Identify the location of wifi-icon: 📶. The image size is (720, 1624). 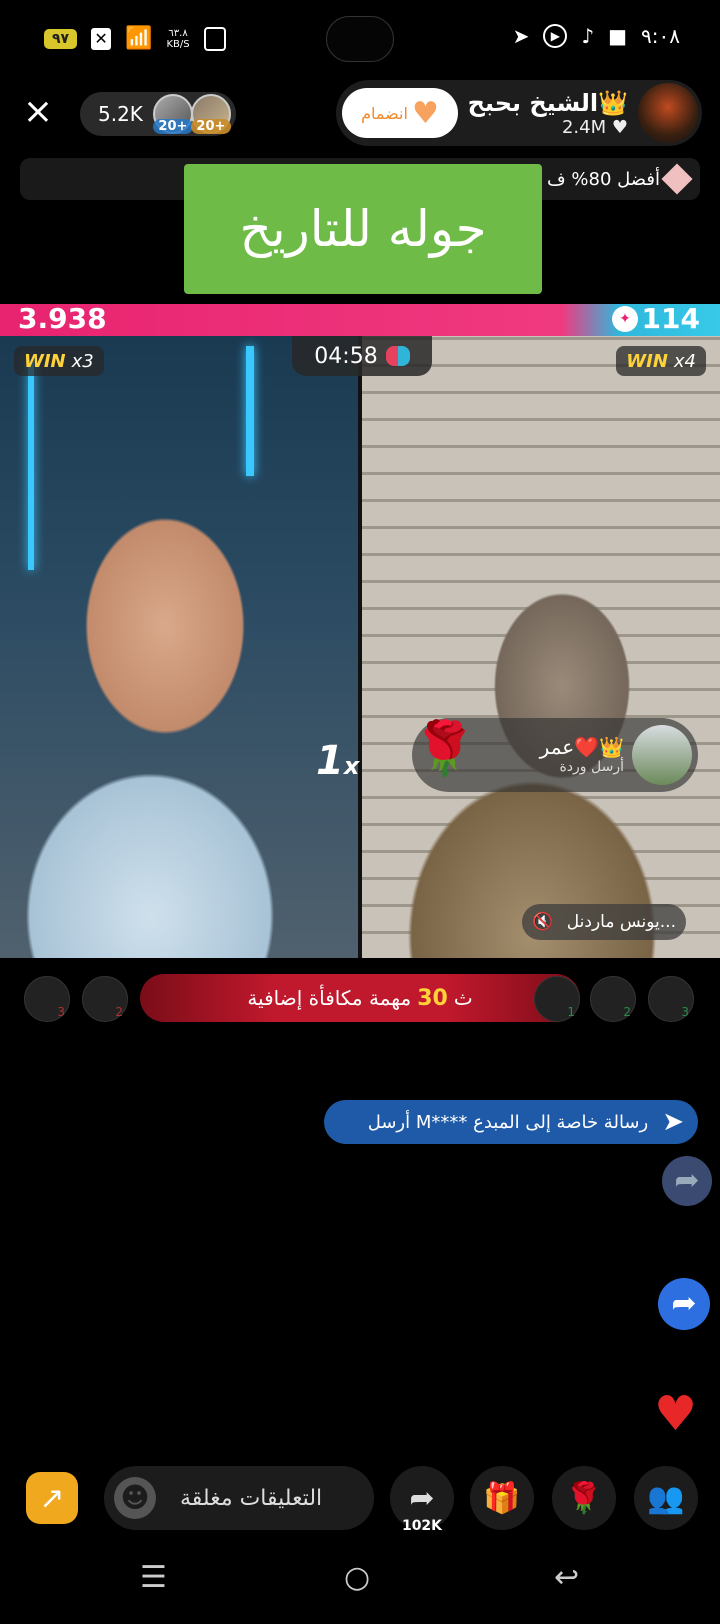
(139, 38).